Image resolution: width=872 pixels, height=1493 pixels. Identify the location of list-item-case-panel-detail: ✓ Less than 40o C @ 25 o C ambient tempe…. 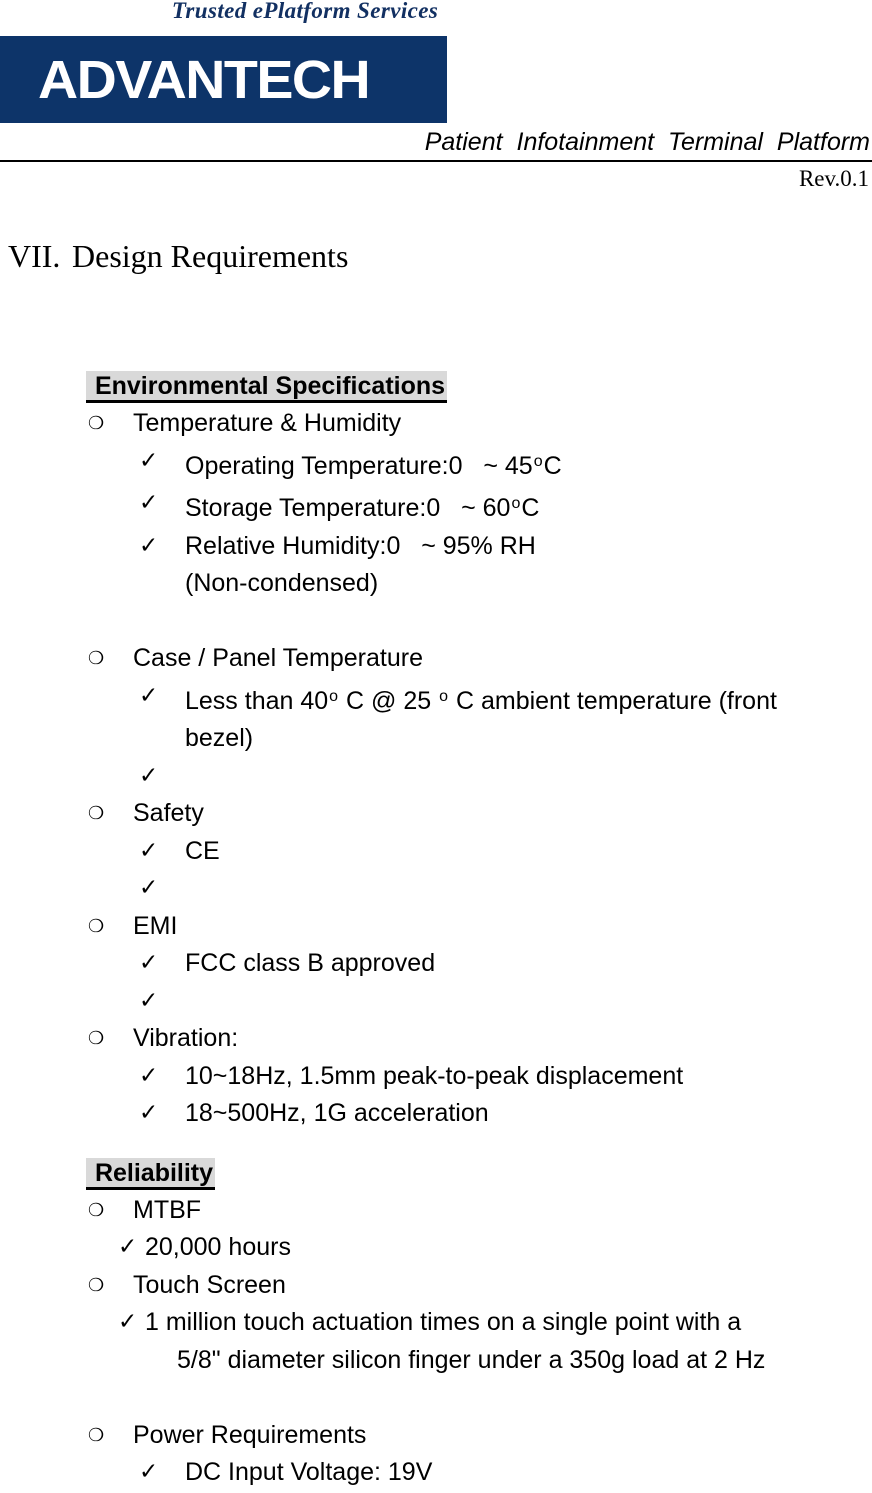
(436, 718).